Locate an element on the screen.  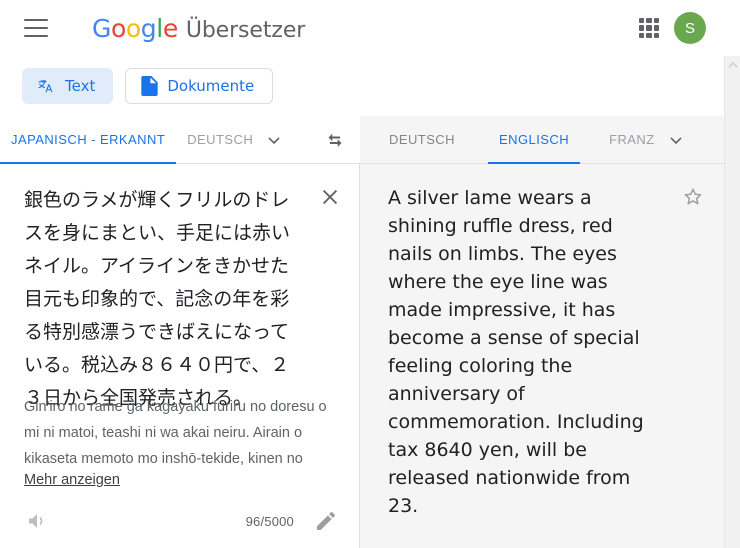
target-lang-tab-englisch: ENGLISCH is located at coordinates (534, 140).